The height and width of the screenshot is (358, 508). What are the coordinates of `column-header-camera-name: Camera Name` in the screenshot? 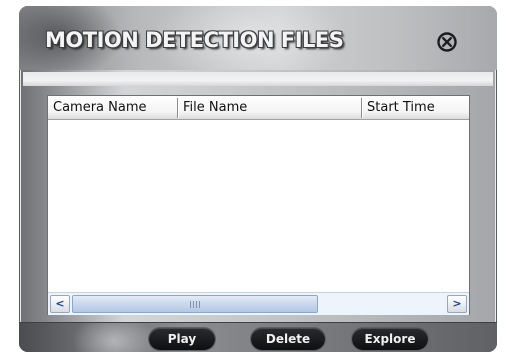 It's located at (112, 107).